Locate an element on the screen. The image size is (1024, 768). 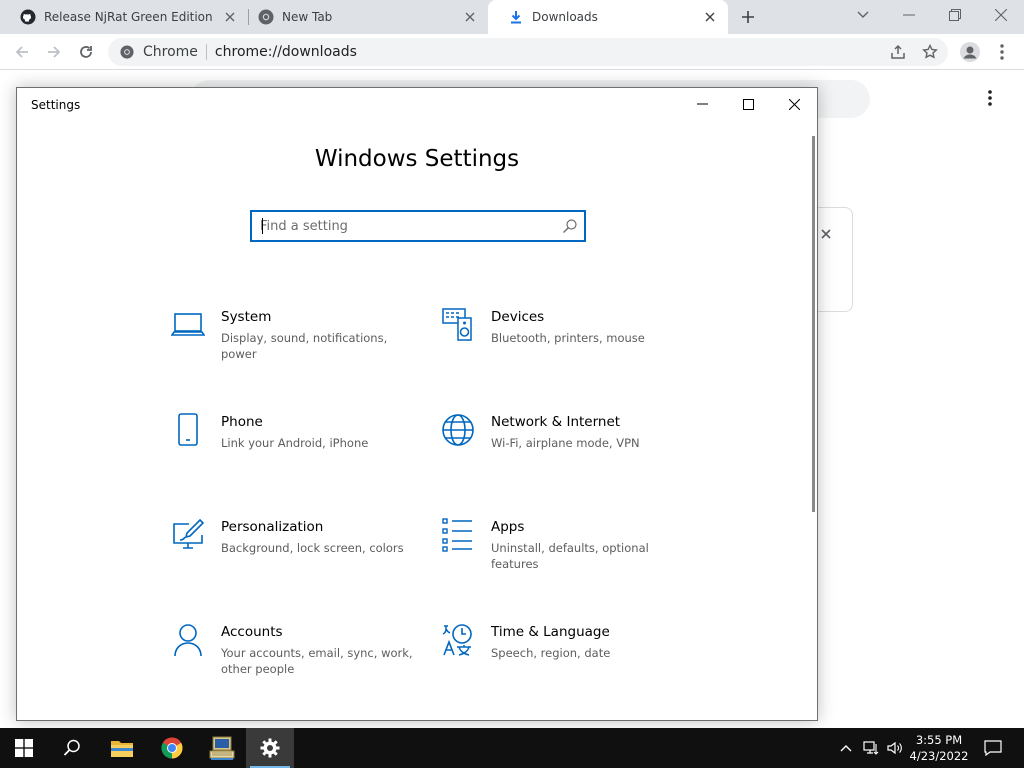
category-description: Wi-Fi, airplane mode, VPN is located at coordinates (565, 443).